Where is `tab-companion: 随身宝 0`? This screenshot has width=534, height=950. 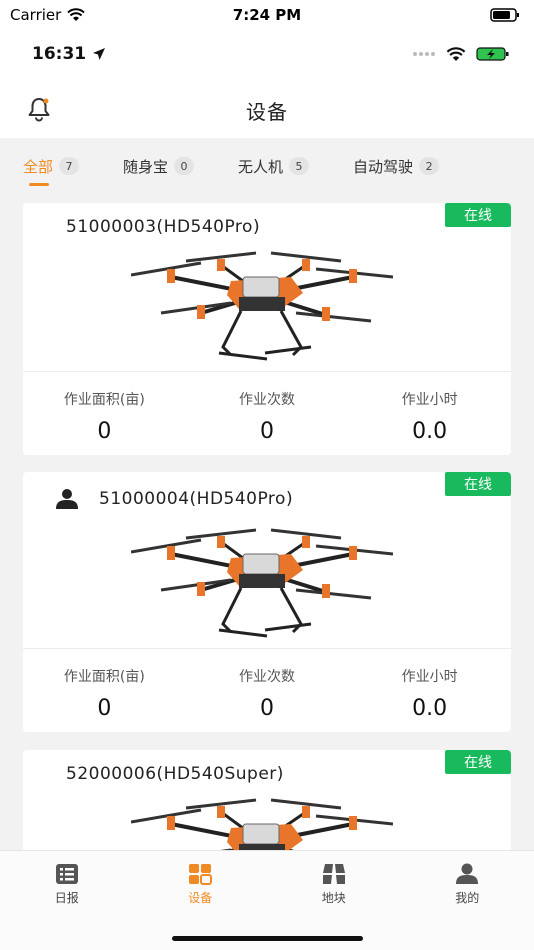
tab-companion: 随身宝 0 is located at coordinates (159, 166).